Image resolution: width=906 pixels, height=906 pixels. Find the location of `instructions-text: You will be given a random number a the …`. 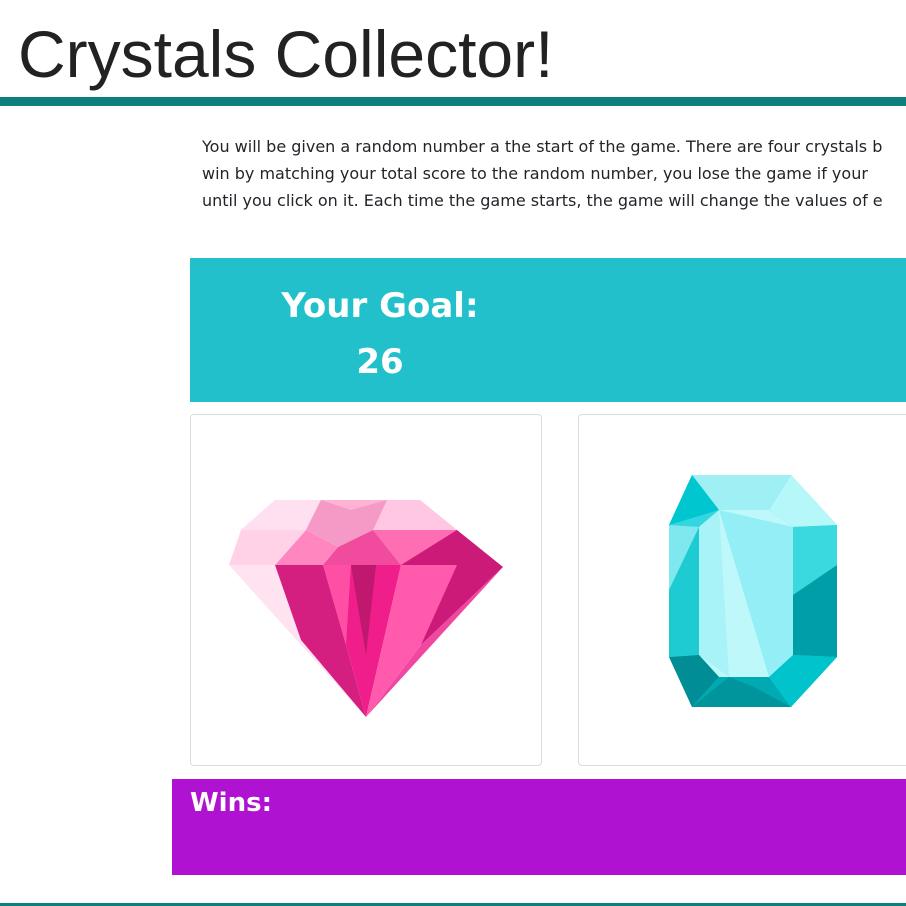

instructions-text: You will be given a random number a the … is located at coordinates (554, 178).